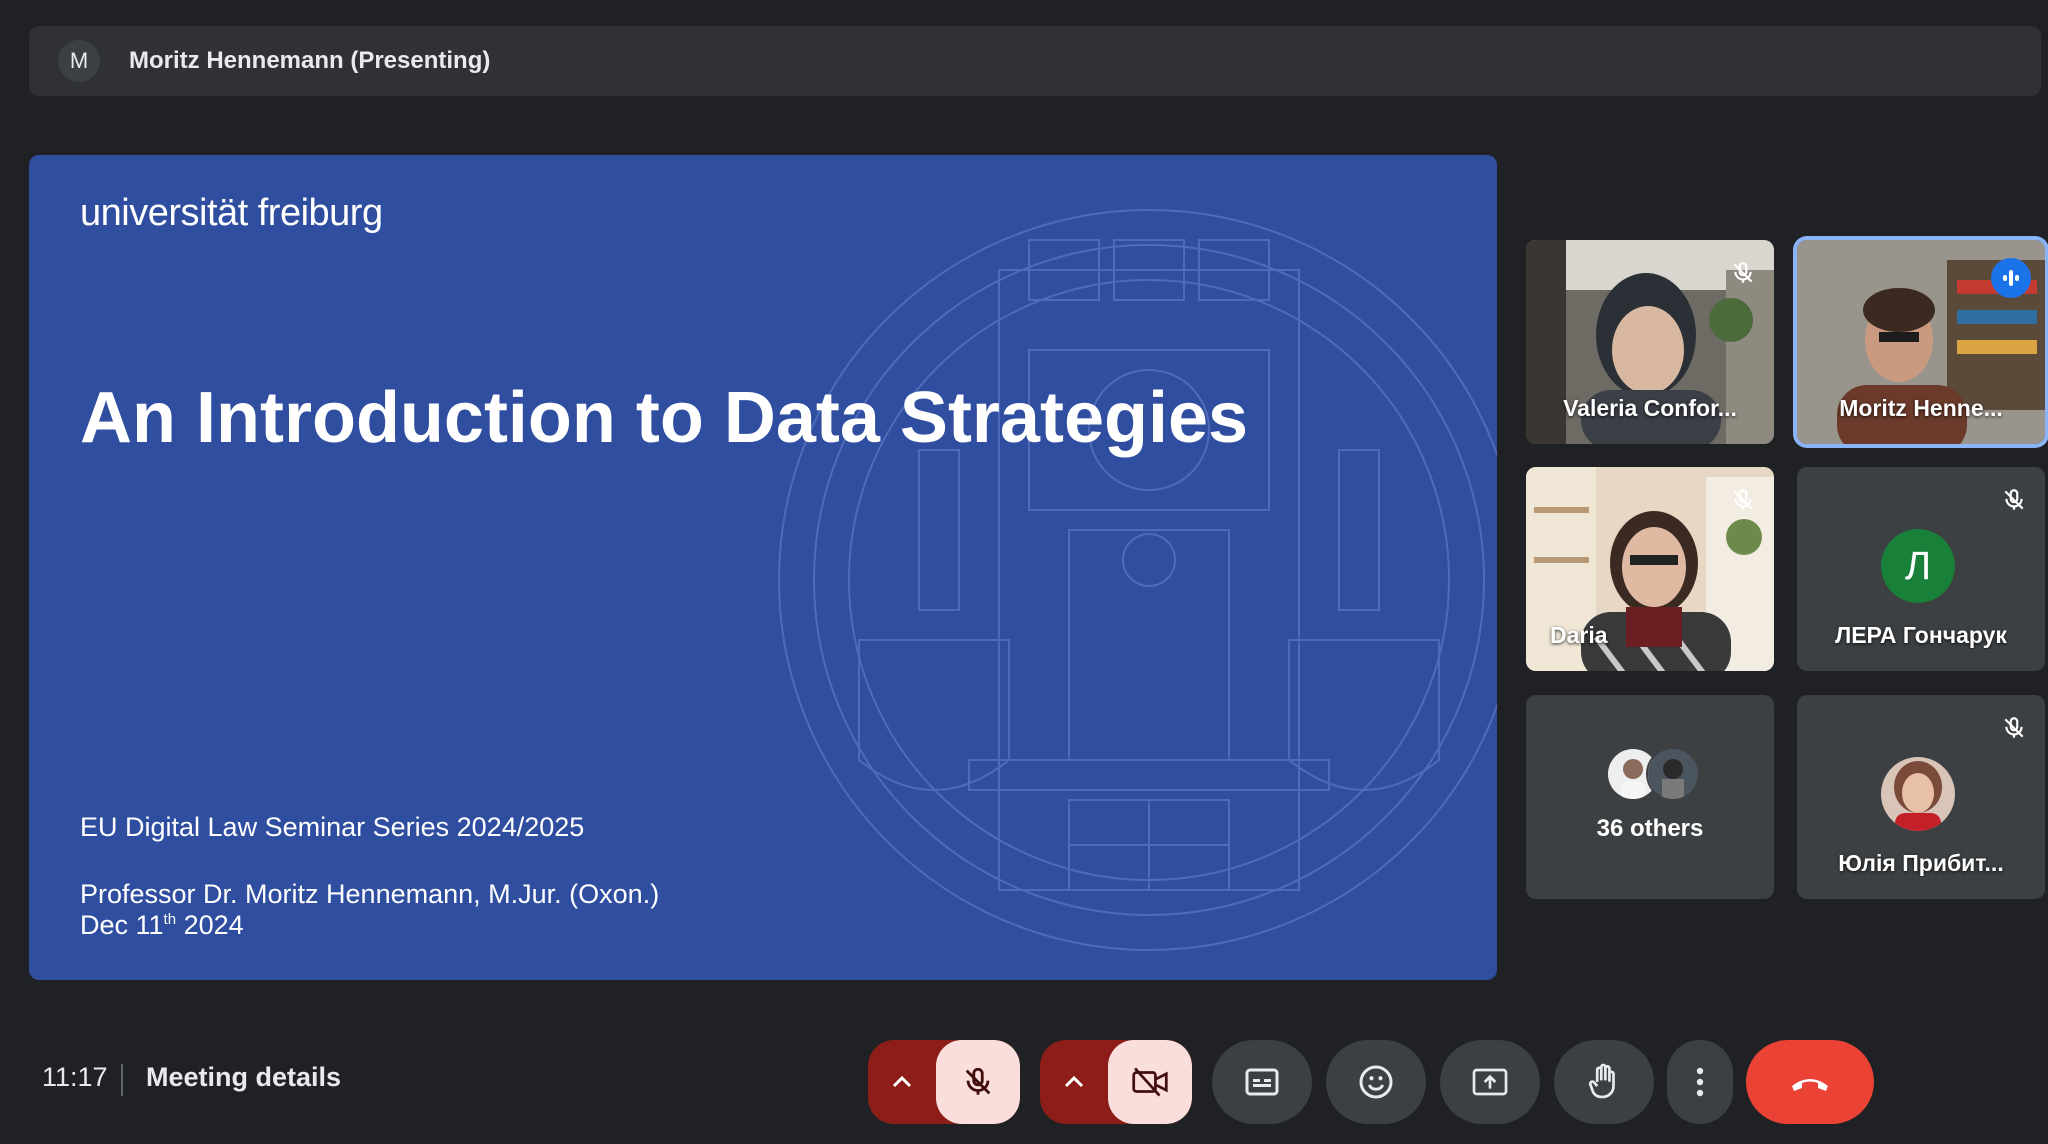  Describe the element at coordinates (1918, 794) in the screenshot. I see `participant-avatar` at that location.